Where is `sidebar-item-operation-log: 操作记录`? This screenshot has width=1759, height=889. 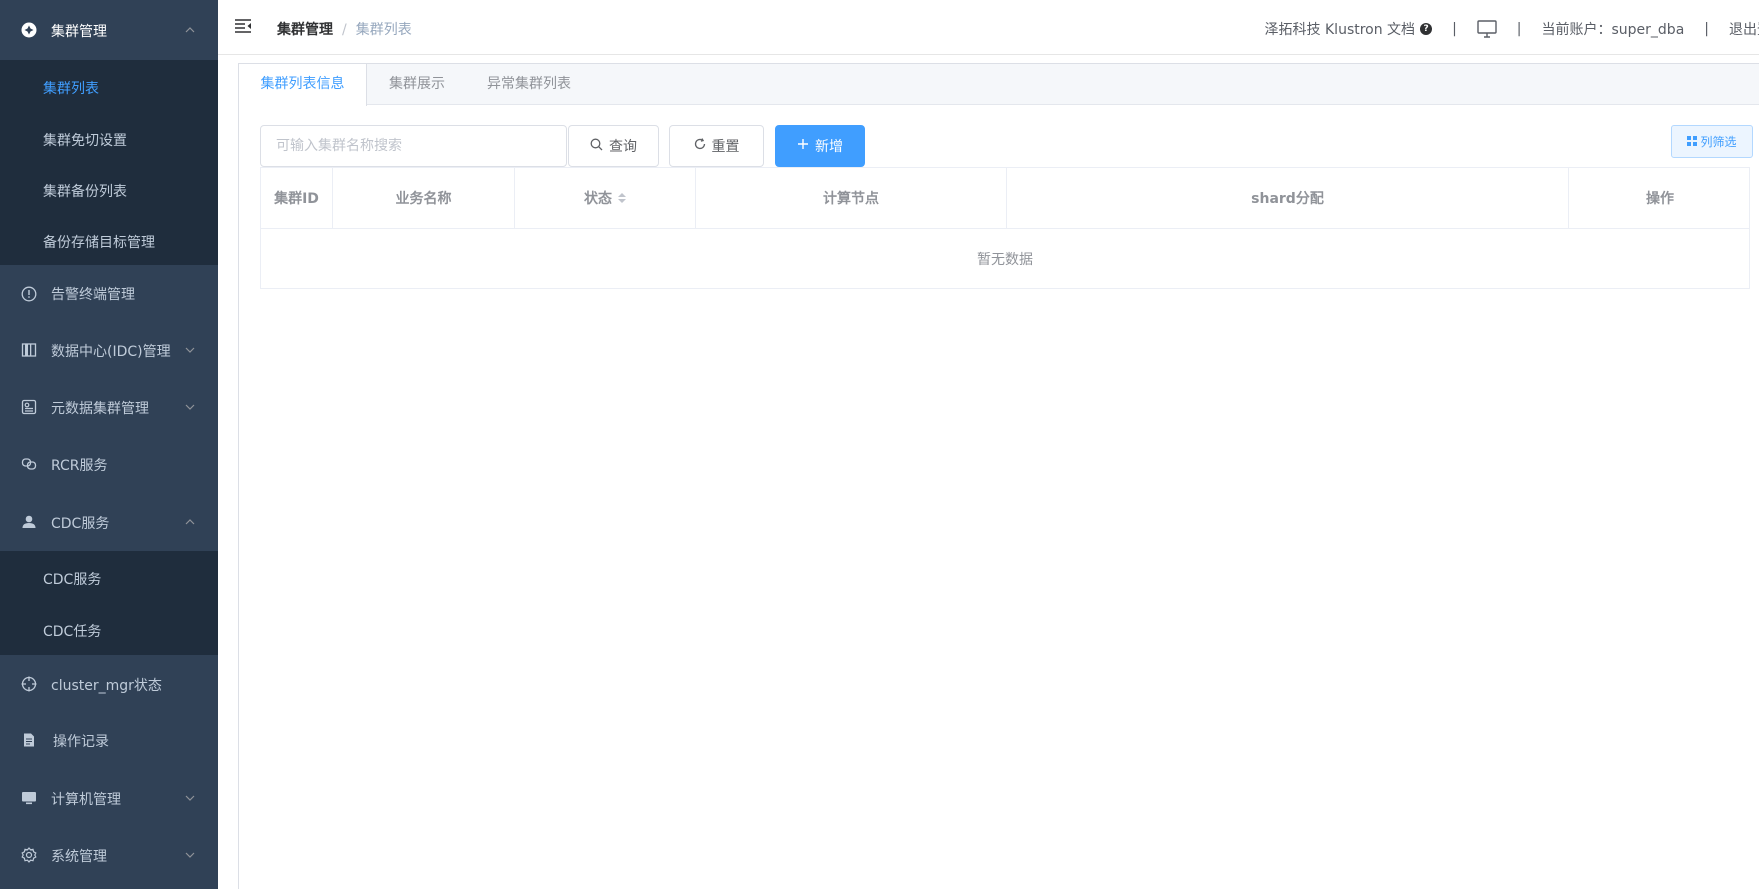 sidebar-item-operation-log: 操作记录 is located at coordinates (109, 740).